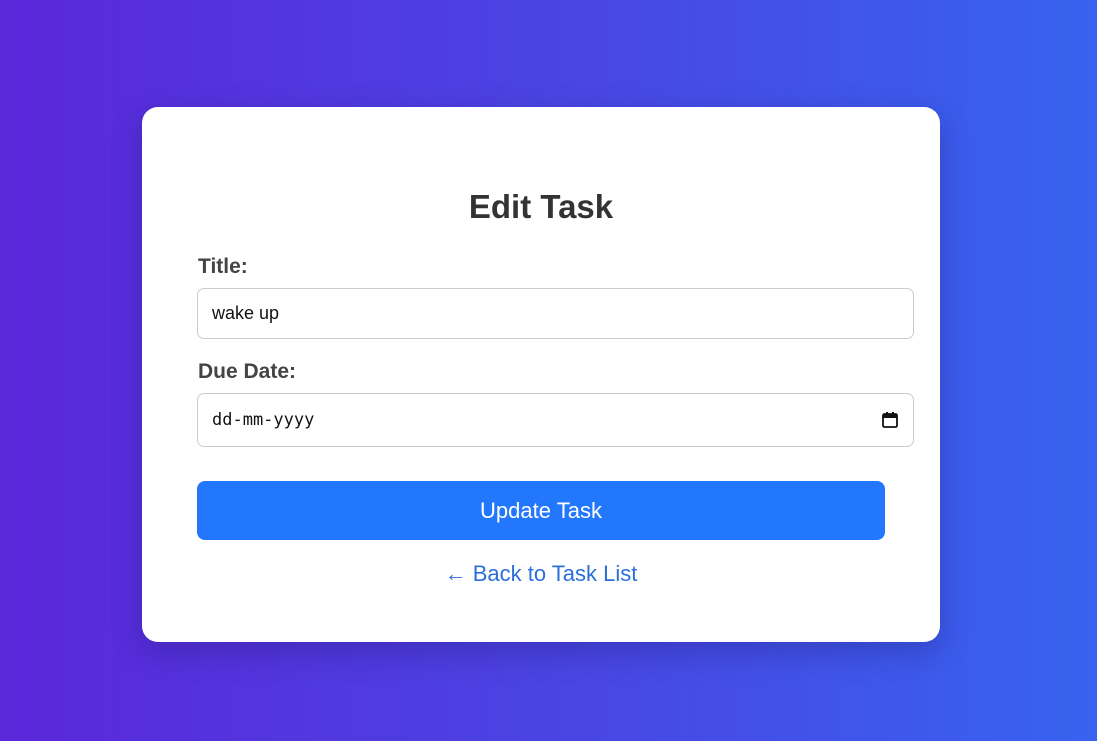  What do you see at coordinates (890, 420) in the screenshot?
I see `calendar-icon` at bounding box center [890, 420].